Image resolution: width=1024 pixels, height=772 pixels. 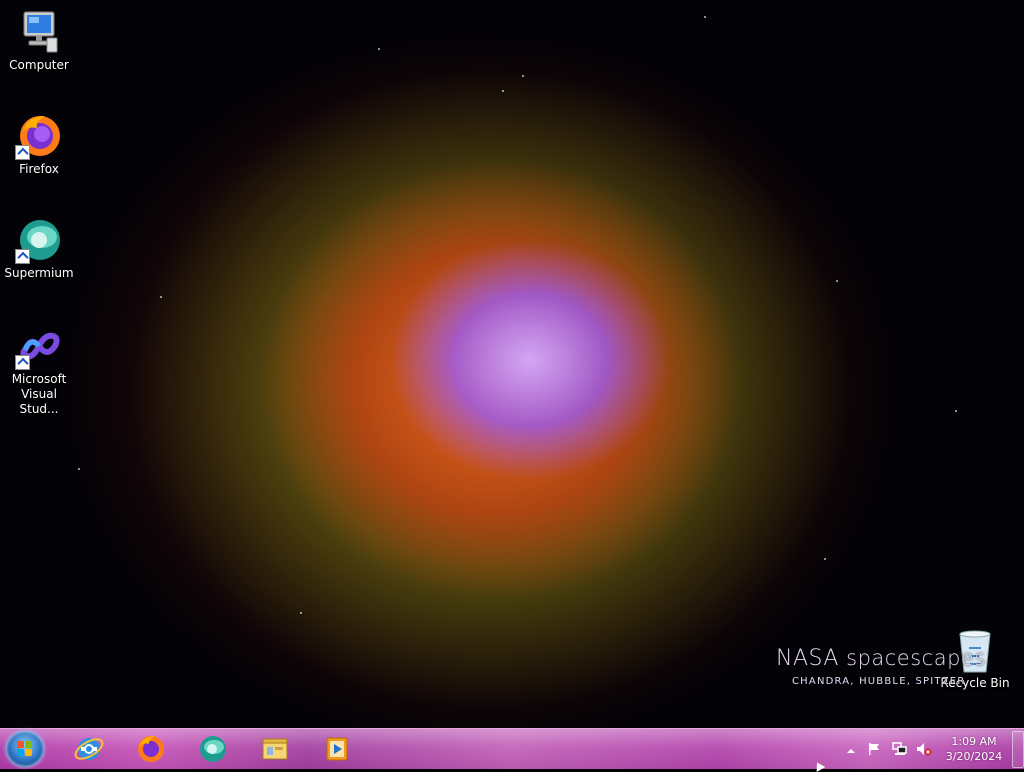 I want to click on taskbar-supermium, so click(x=213, y=749).